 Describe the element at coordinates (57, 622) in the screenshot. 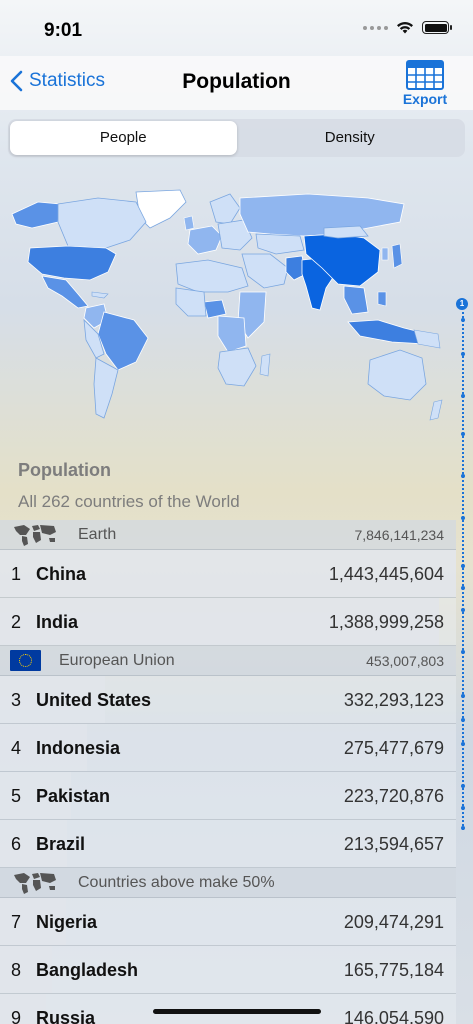

I see `row-country-name: India` at that location.